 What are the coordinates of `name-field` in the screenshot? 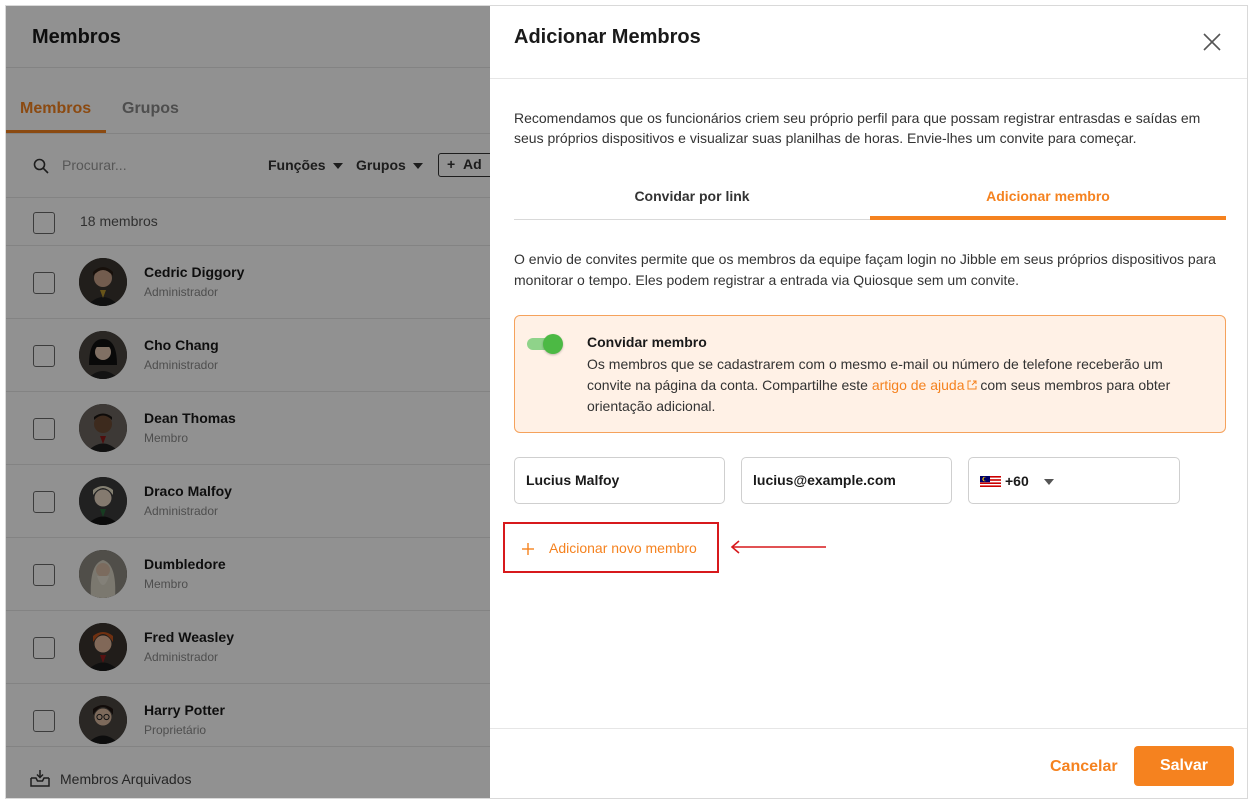 It's located at (616, 480).